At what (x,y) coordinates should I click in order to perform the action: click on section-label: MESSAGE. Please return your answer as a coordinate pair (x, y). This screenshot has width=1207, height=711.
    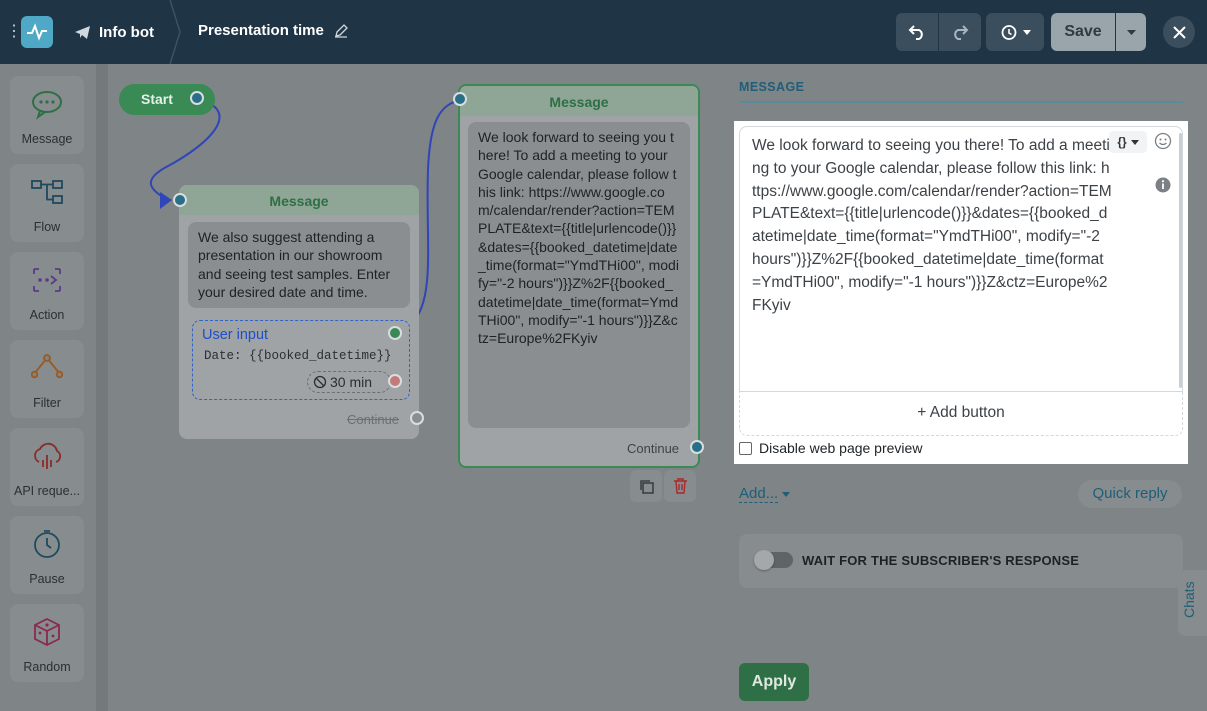
    Looking at the image, I should click on (772, 87).